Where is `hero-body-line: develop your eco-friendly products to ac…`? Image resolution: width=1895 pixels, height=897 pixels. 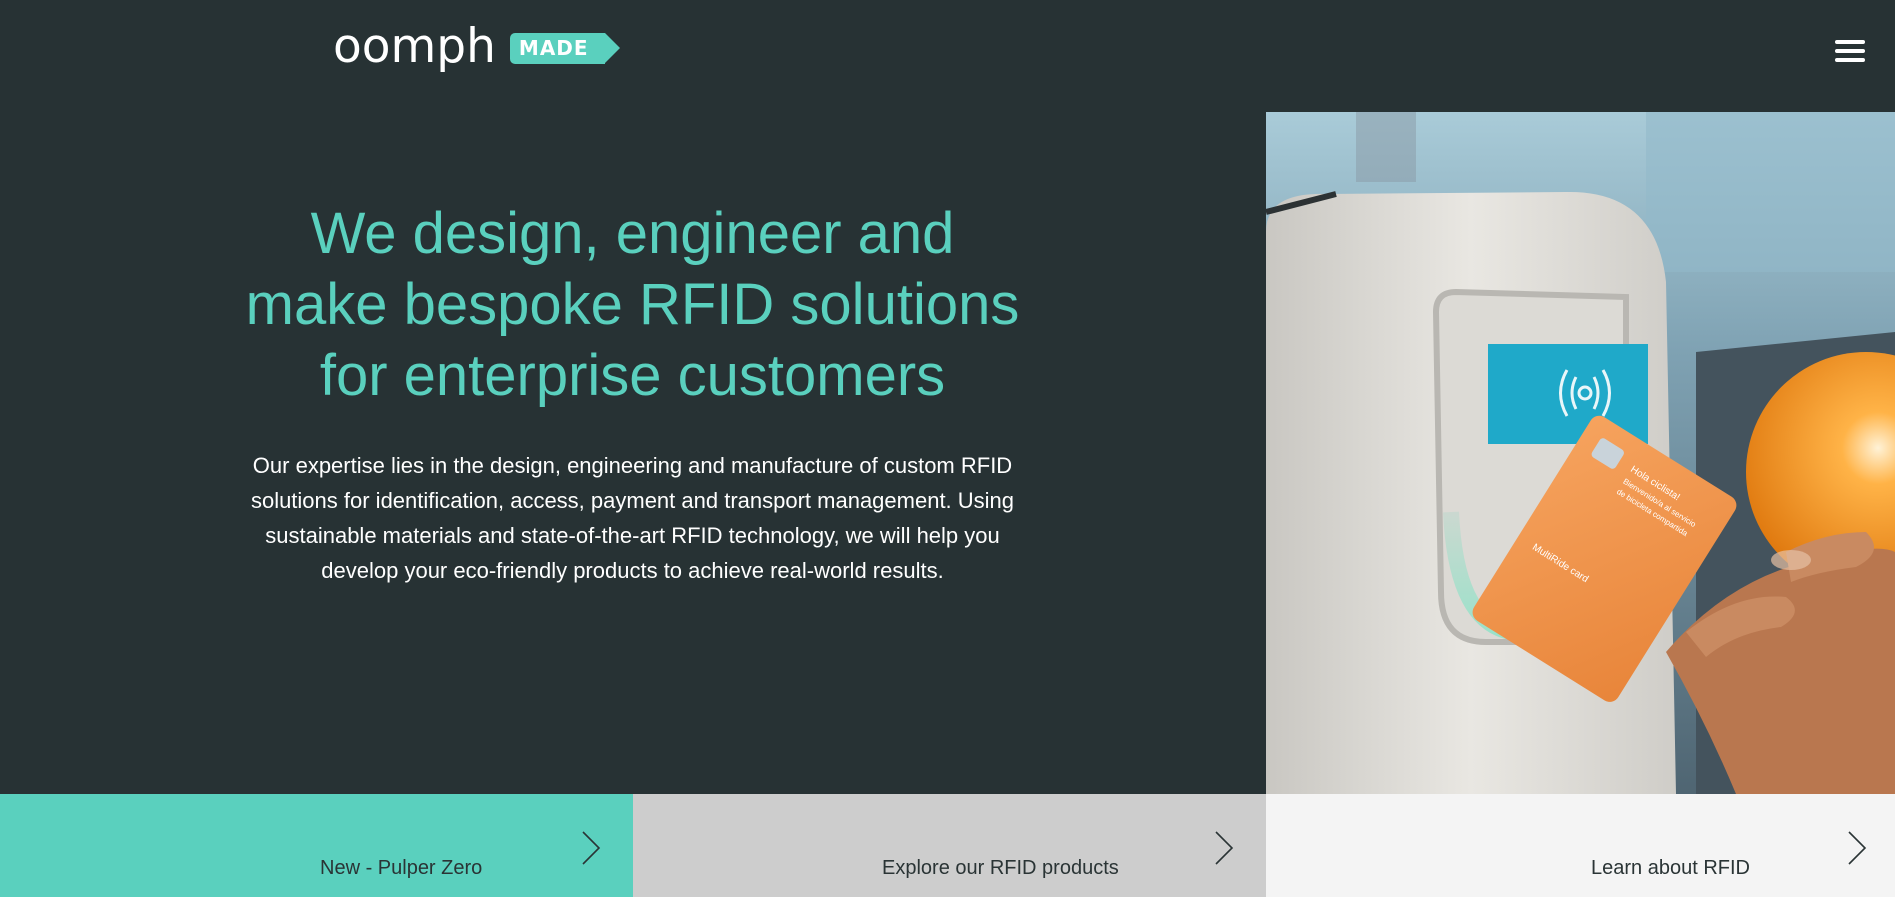
hero-body-line: develop your eco-friendly products to ac… is located at coordinates (632, 570).